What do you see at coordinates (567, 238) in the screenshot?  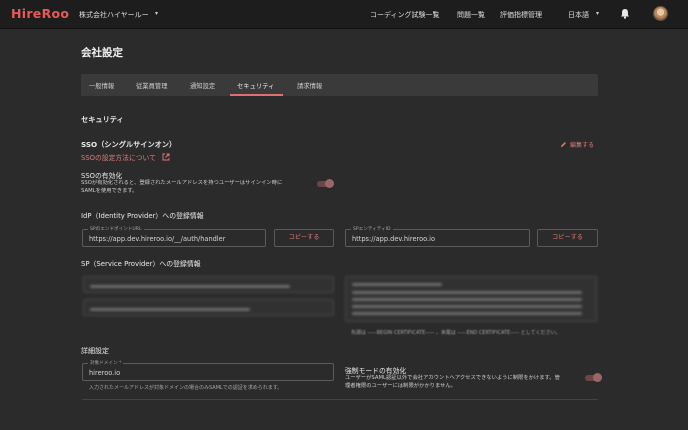 I see `copy-entity-id-button: コピーする` at bounding box center [567, 238].